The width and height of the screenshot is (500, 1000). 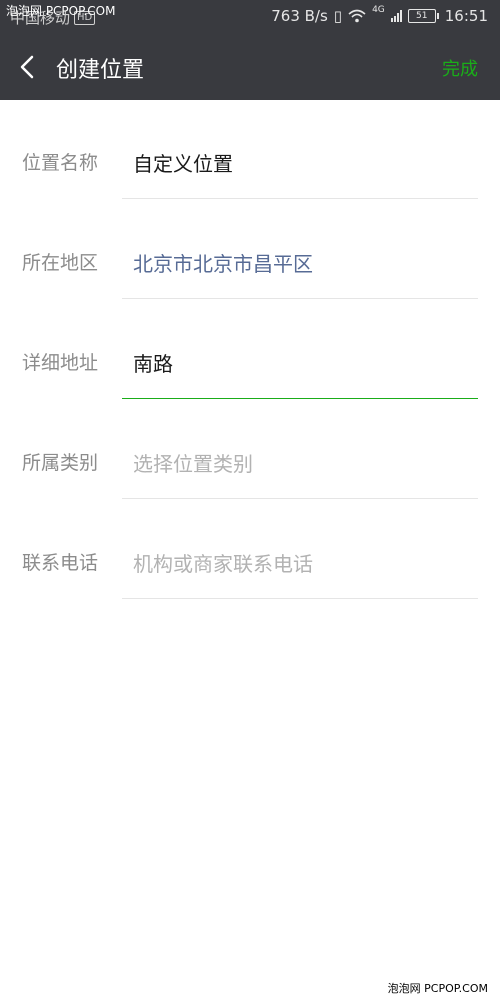 I want to click on address-row: 详细地址 南路, so click(x=250, y=350).